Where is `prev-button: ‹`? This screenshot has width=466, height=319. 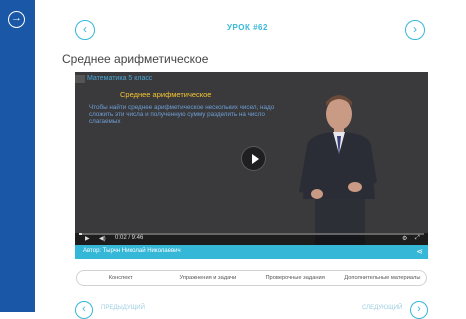
prev-button: ‹ is located at coordinates (84, 310).